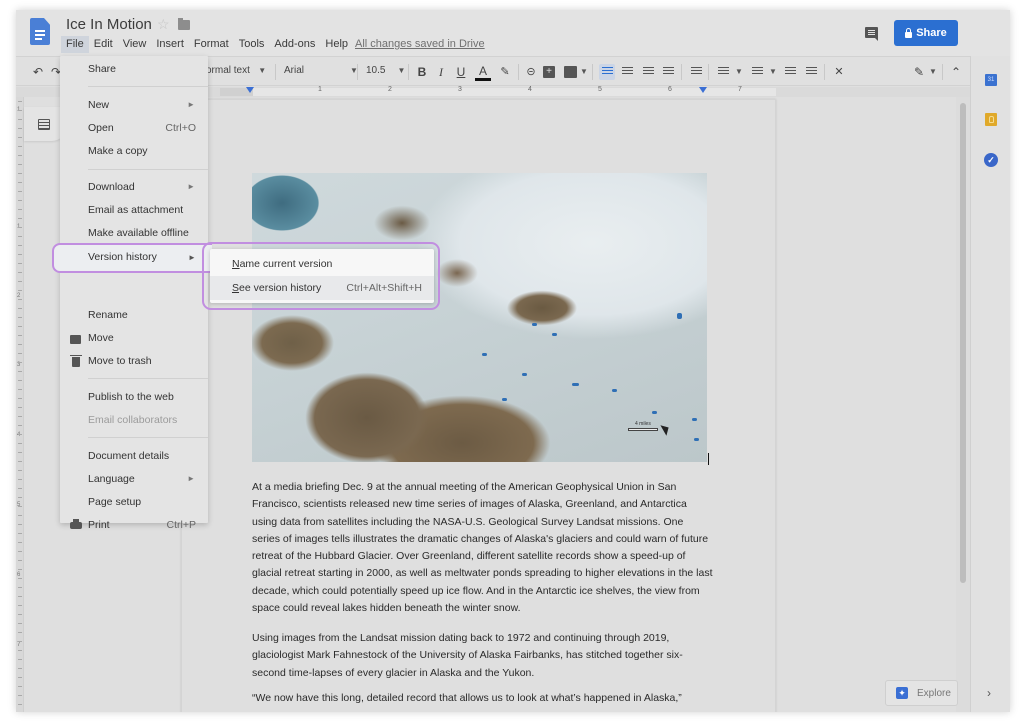 This screenshot has height=721, width=1024. What do you see at coordinates (170, 44) in the screenshot?
I see `menu-insert: Insert` at bounding box center [170, 44].